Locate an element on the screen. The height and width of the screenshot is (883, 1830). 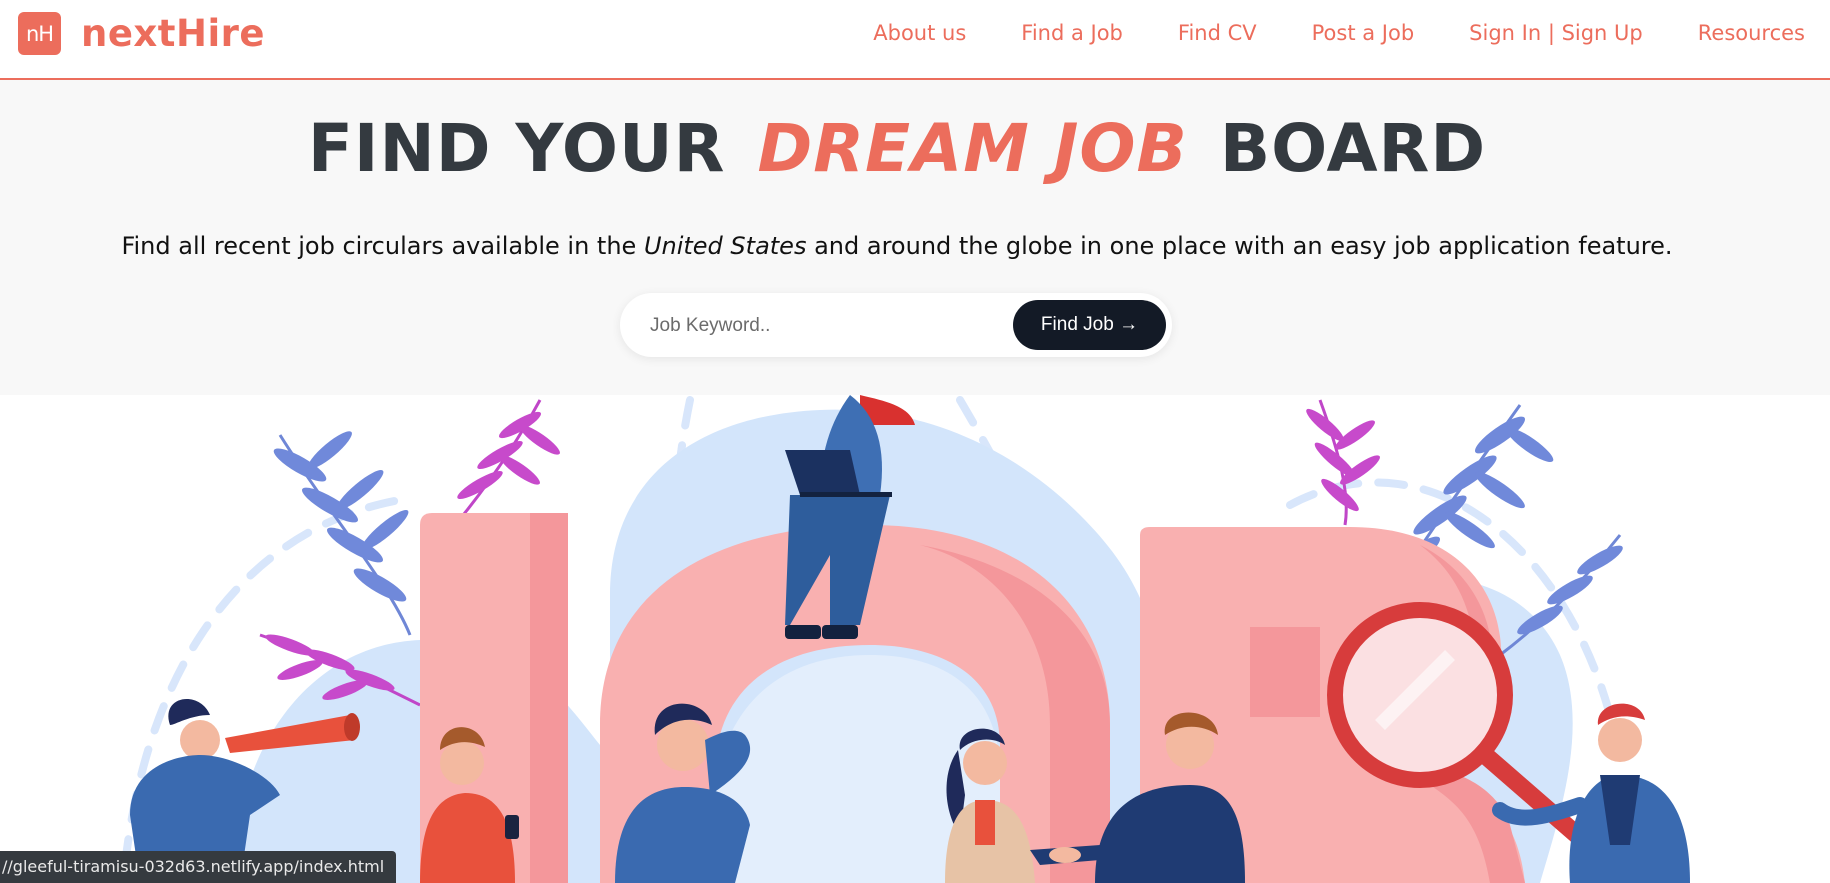
nav-find-a-job: Find a Job is located at coordinates (1072, 33).